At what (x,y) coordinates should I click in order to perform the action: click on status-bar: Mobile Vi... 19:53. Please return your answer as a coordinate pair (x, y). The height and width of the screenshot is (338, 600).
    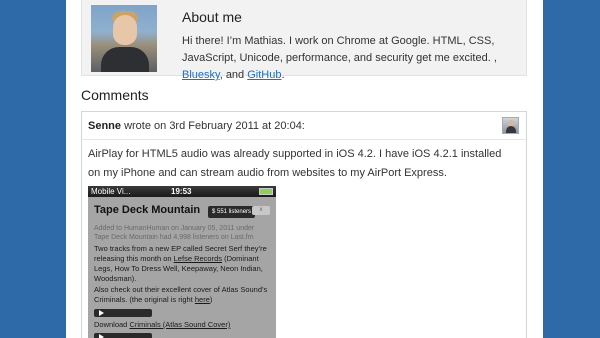
    Looking at the image, I should click on (182, 191).